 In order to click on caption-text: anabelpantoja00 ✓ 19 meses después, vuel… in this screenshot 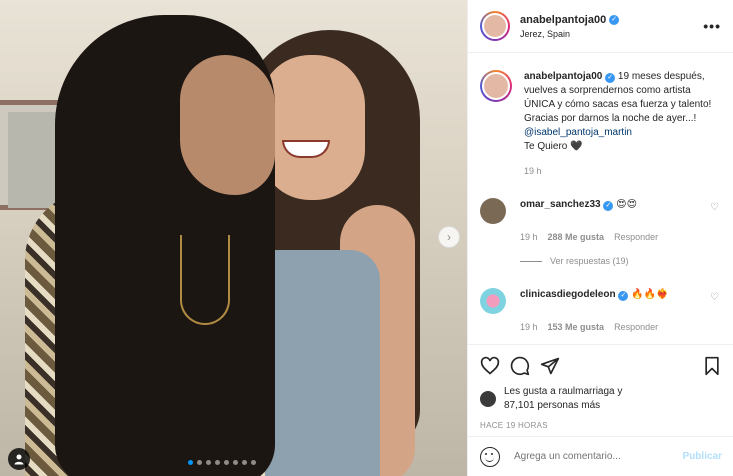, I will do `click(623, 112)`.